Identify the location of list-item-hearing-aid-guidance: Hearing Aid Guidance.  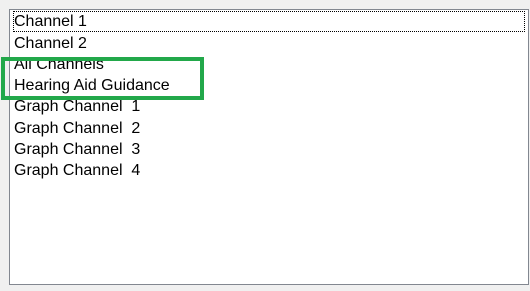
(91, 85).